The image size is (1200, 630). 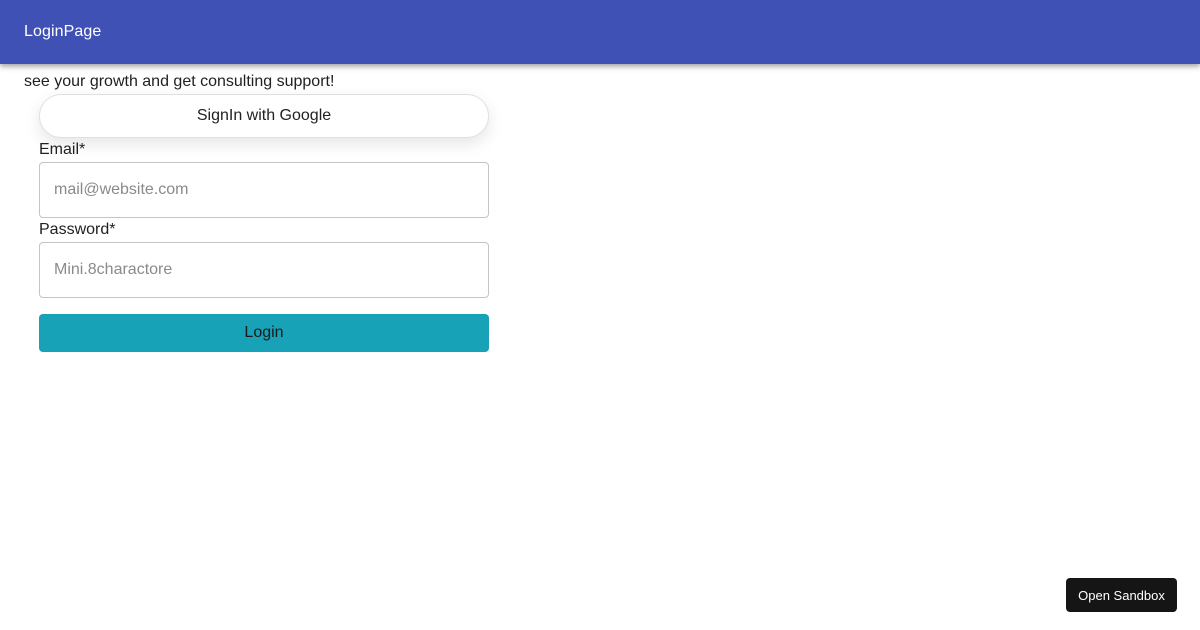 What do you see at coordinates (600, 32) in the screenshot?
I see `app-bar: LoginPage` at bounding box center [600, 32].